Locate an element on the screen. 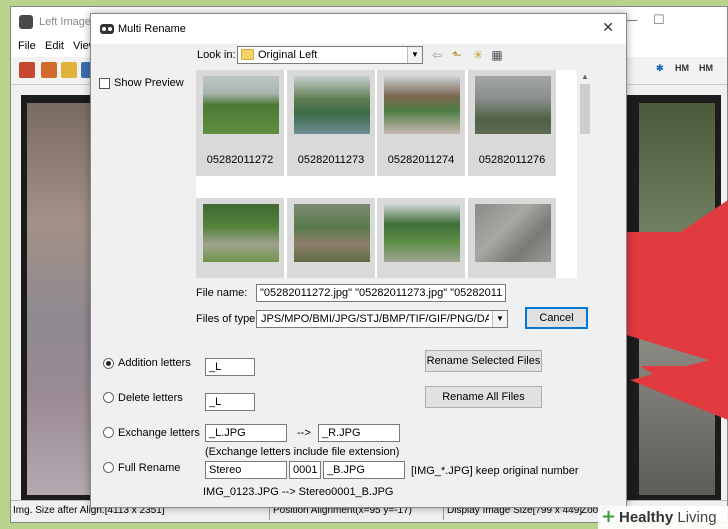 Image resolution: width=728 pixels, height=529 pixels. thumbnail-item: 05282011274 is located at coordinates (421, 123).